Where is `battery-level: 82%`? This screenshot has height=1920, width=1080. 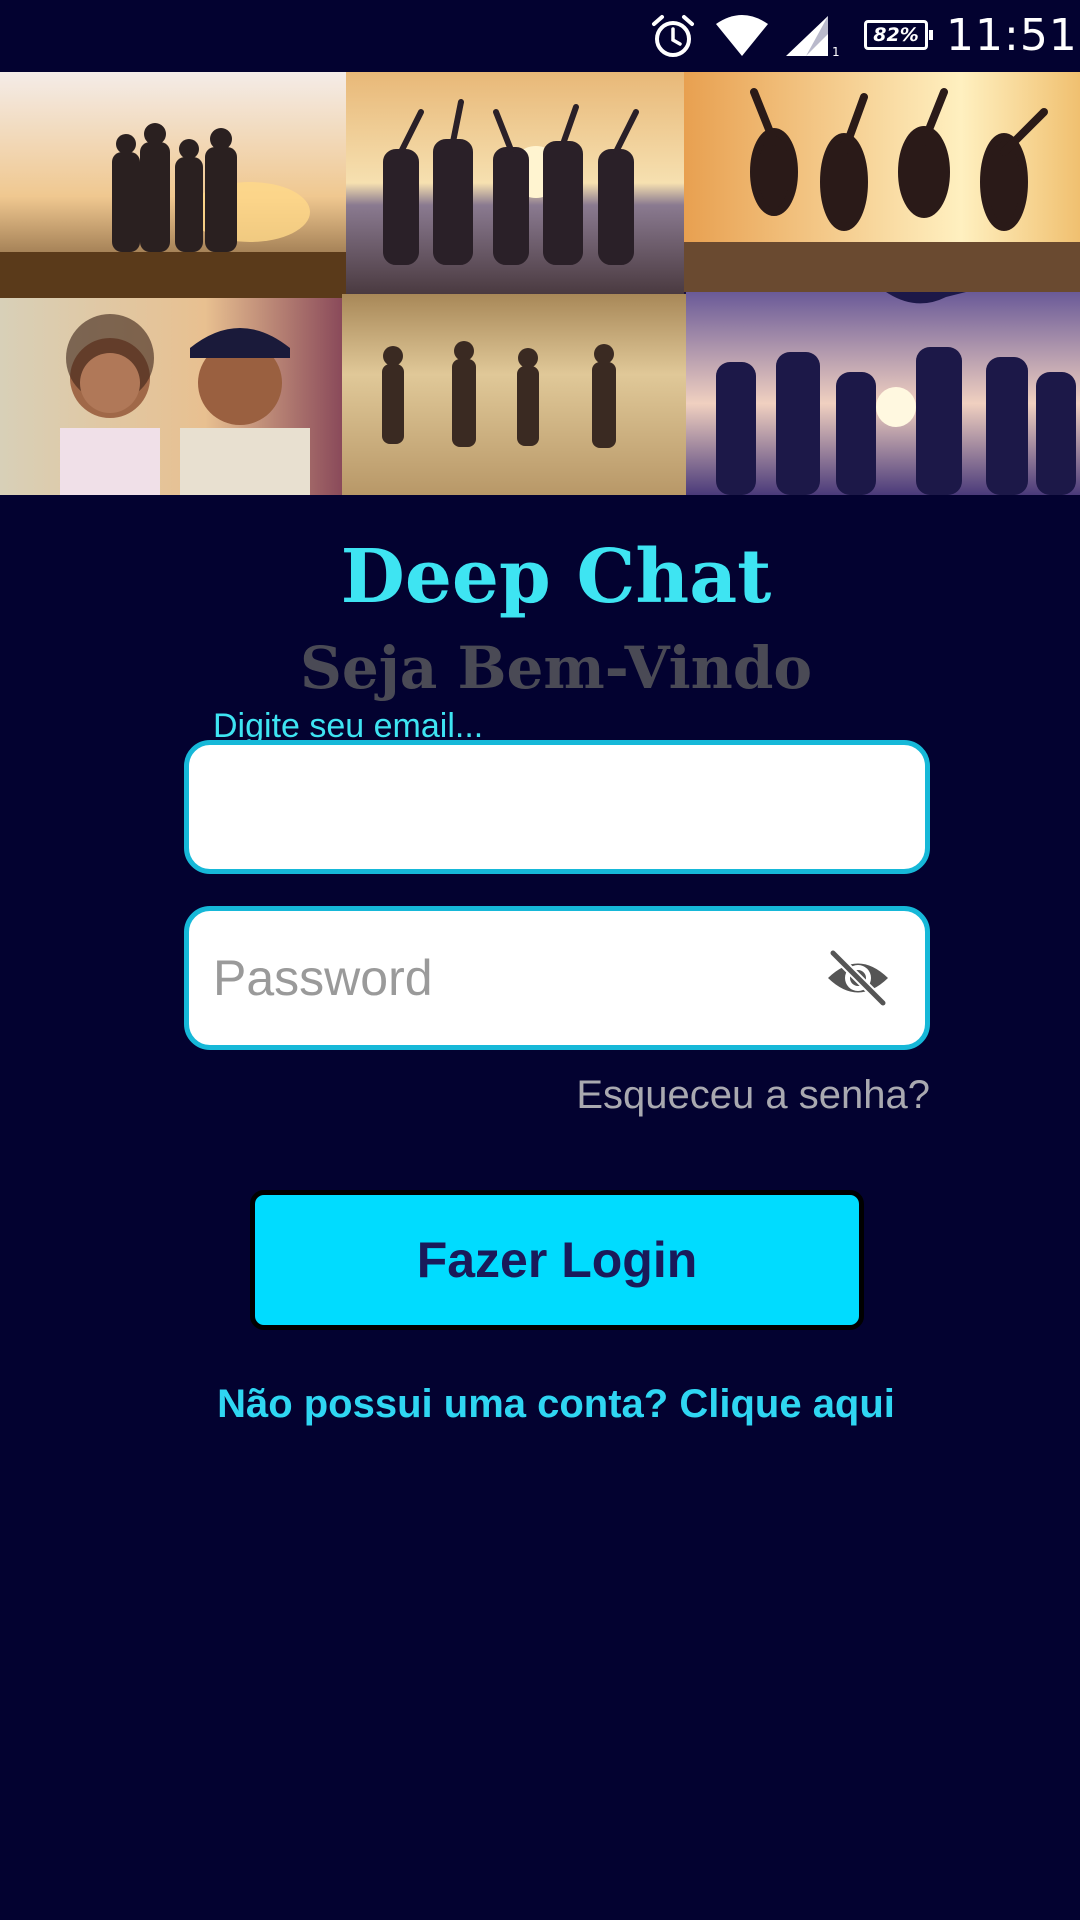 battery-level: 82% is located at coordinates (896, 35).